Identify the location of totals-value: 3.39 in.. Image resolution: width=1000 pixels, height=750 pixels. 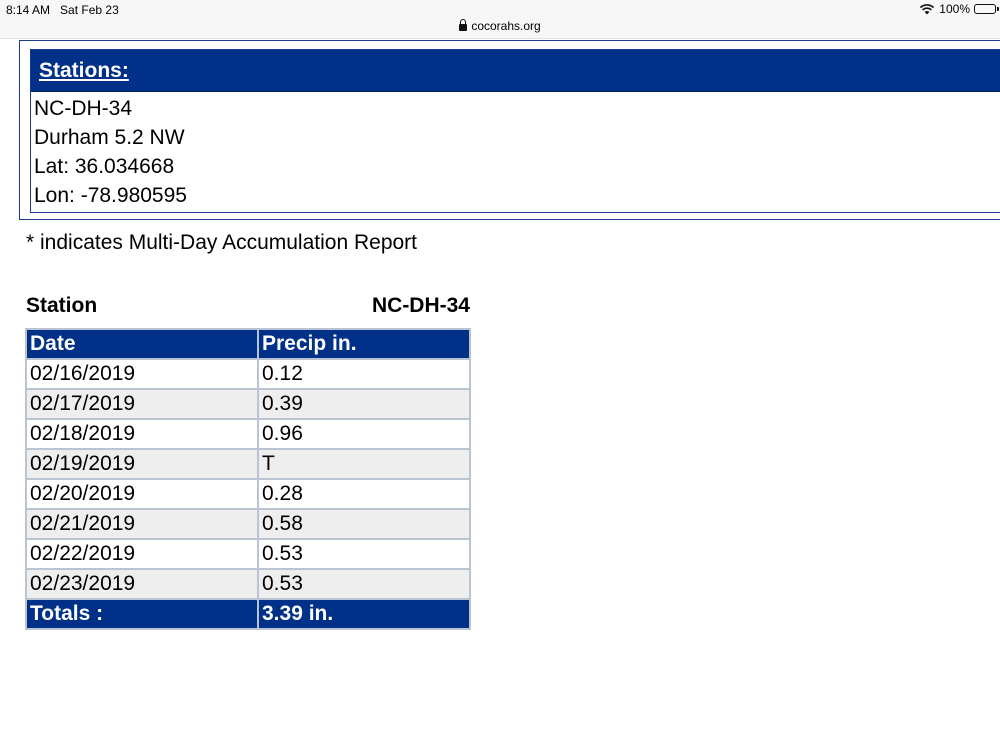
(364, 614).